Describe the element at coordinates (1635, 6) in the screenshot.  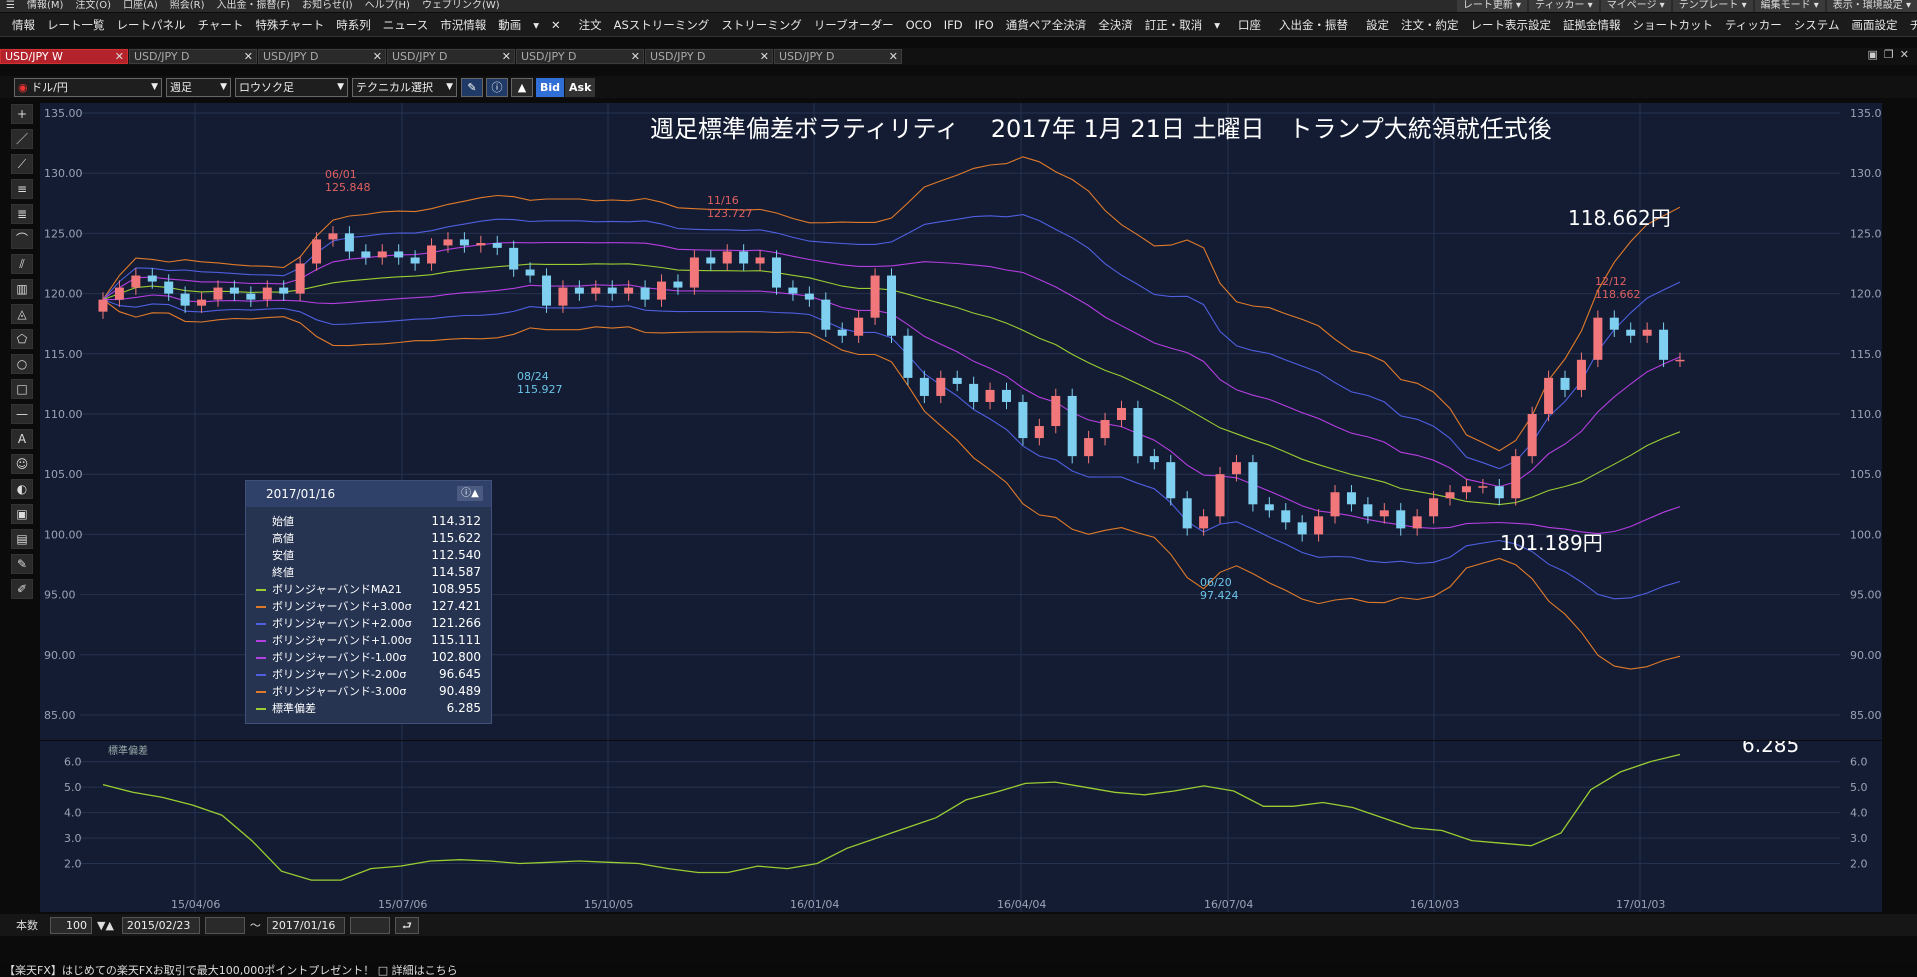
I see `menu-mypage: マイページ ▾` at that location.